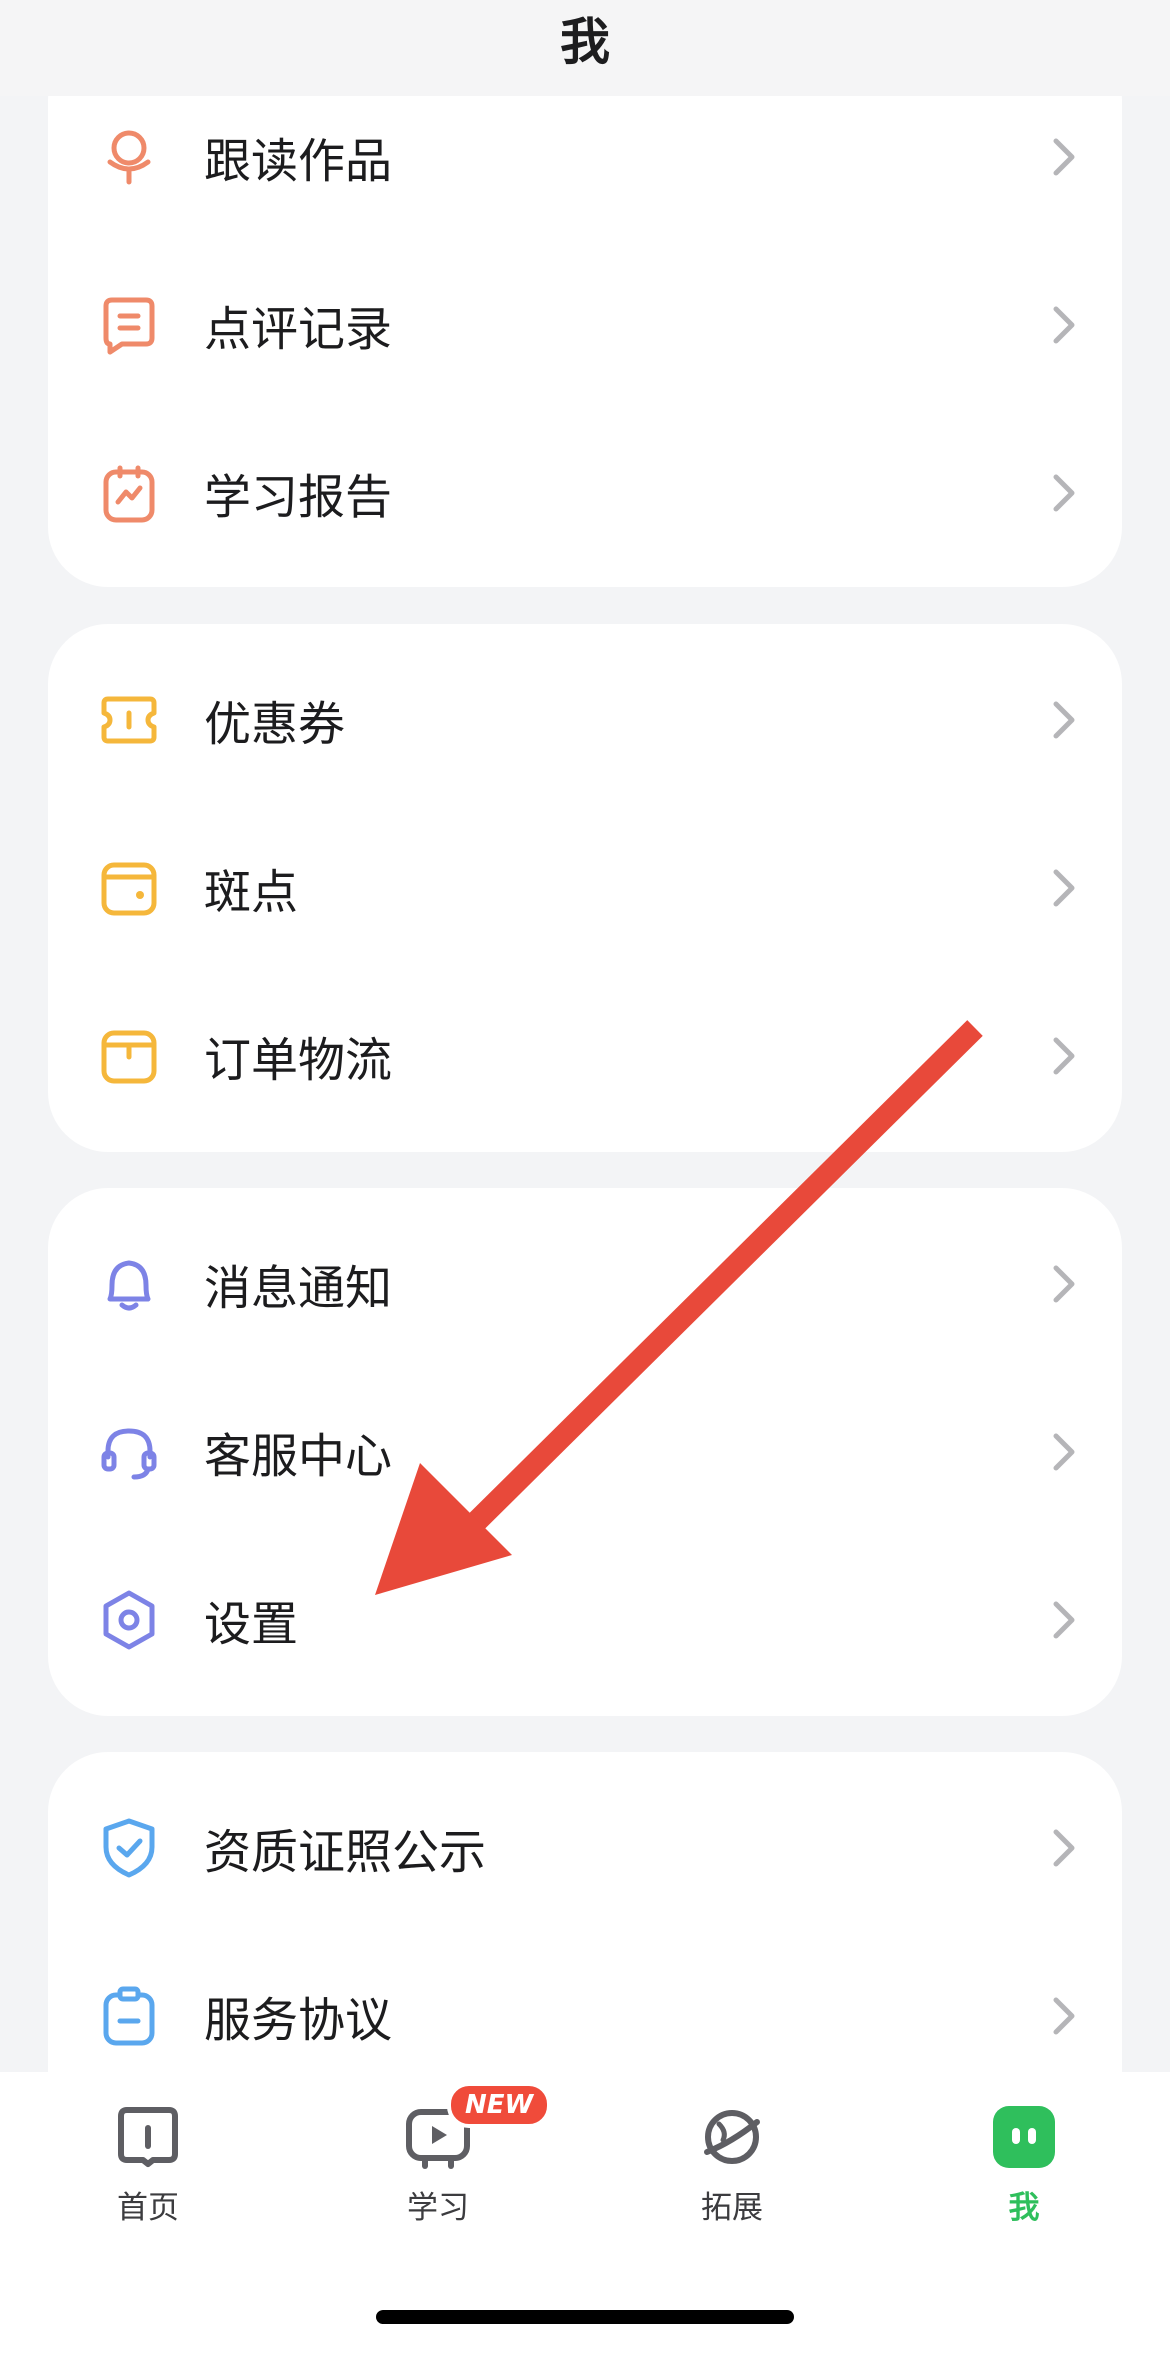  Describe the element at coordinates (585, 2317) in the screenshot. I see `home-indicator` at that location.